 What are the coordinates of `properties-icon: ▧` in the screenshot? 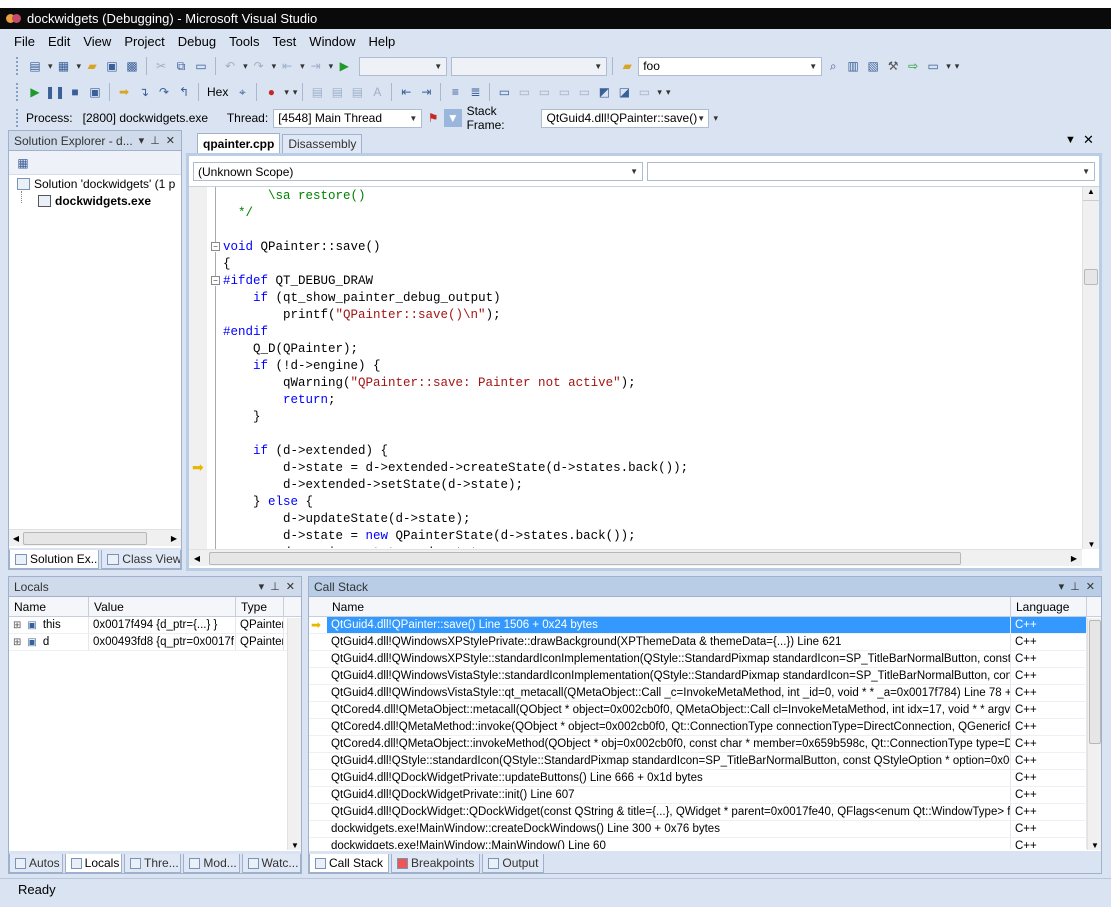 It's located at (873, 66).